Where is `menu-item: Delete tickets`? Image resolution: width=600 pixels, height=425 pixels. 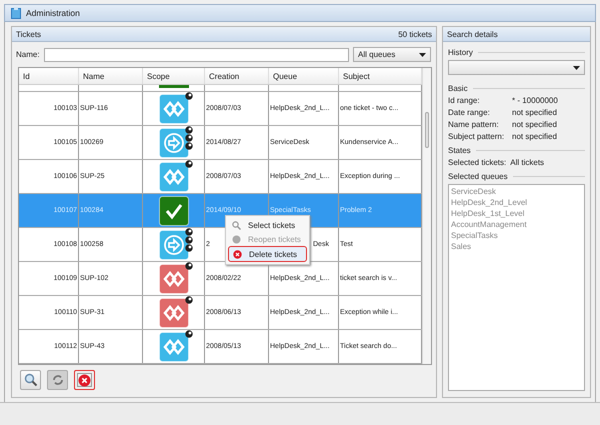 menu-item: Delete tickets is located at coordinates (267, 254).